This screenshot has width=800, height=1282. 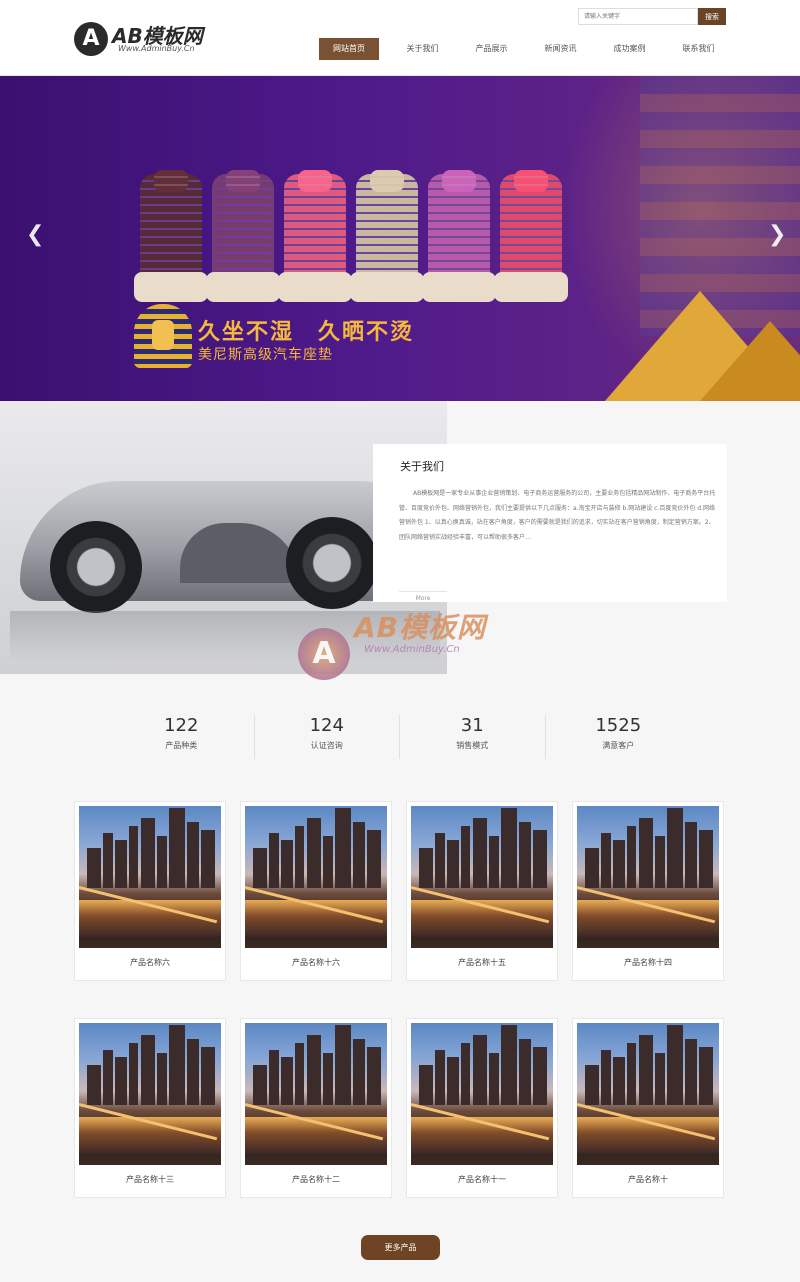 I want to click on watermark-subtitle: Www.AdminBuy.Cn, so click(x=412, y=649).